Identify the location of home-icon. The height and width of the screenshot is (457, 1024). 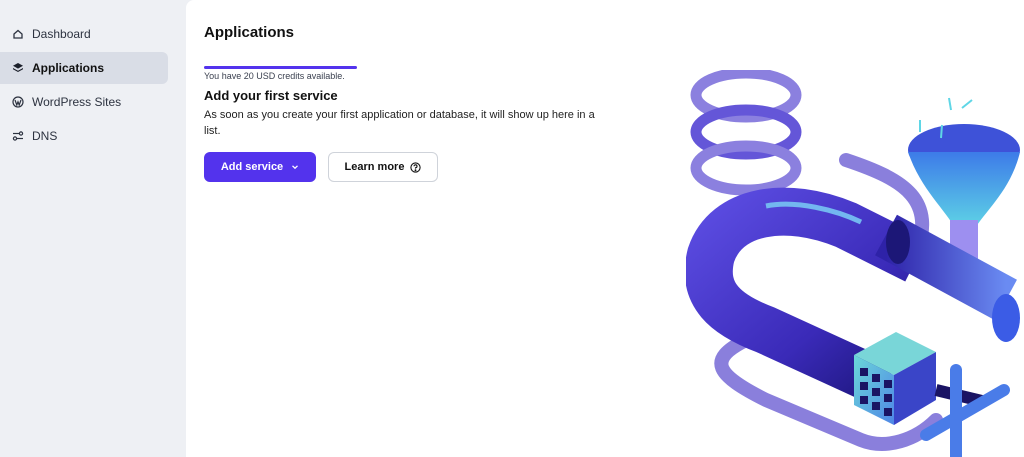
(18, 34).